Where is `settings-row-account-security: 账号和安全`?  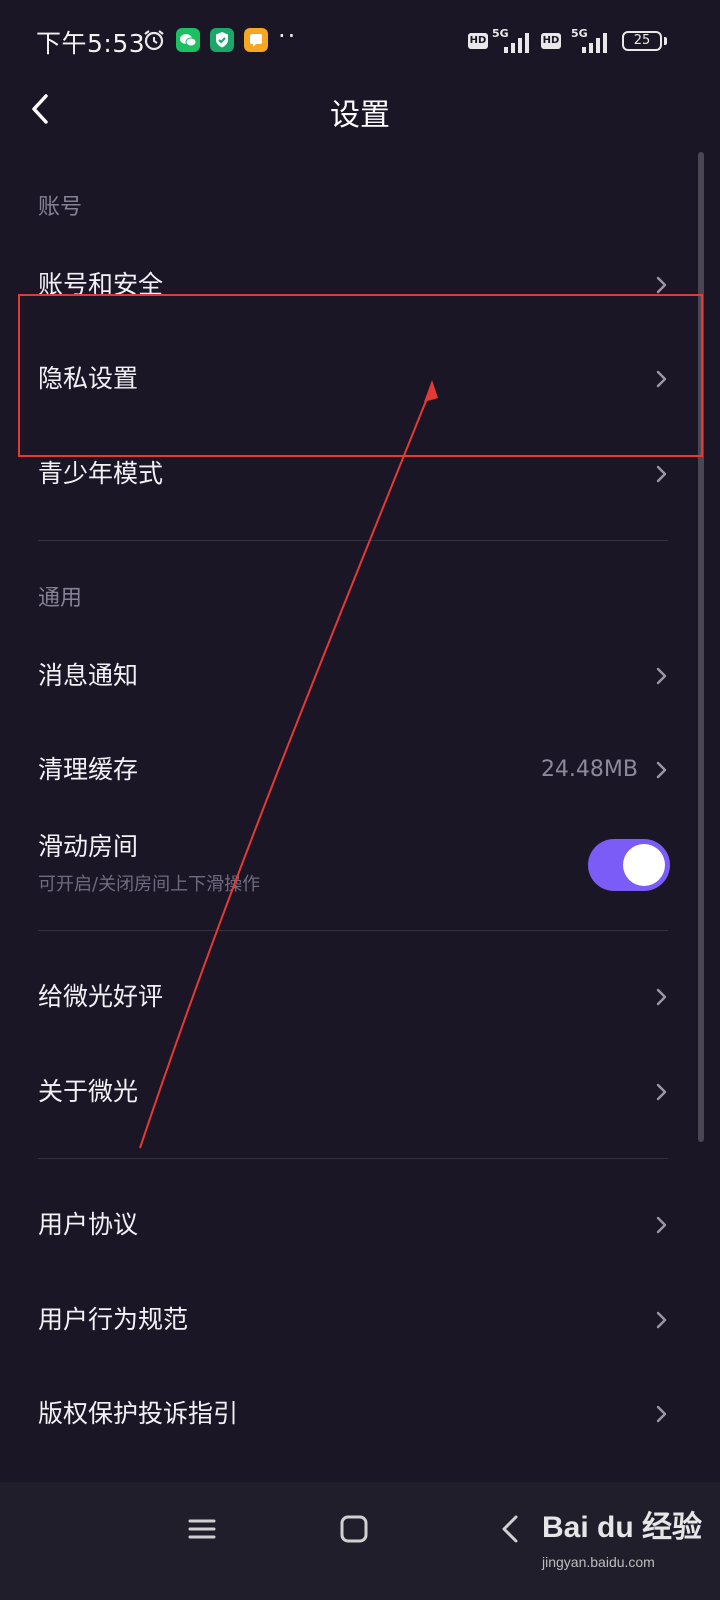 settings-row-account-security: 账号和安全 is located at coordinates (350, 285).